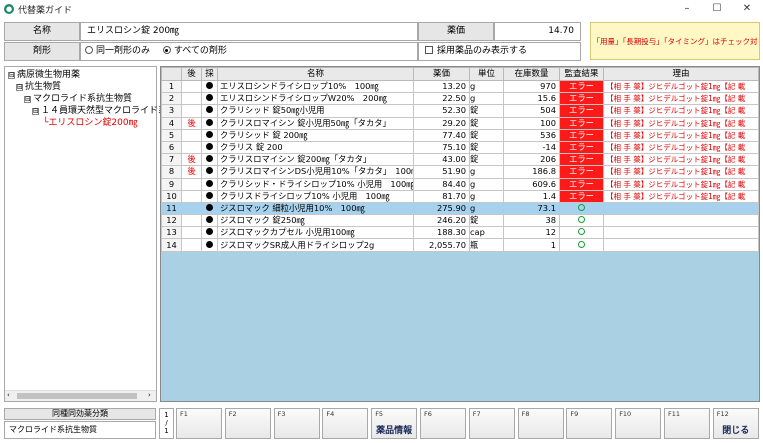  Describe the element at coordinates (249, 31) in the screenshot. I see `name-value: エリスロシン錠 200㎎` at that location.